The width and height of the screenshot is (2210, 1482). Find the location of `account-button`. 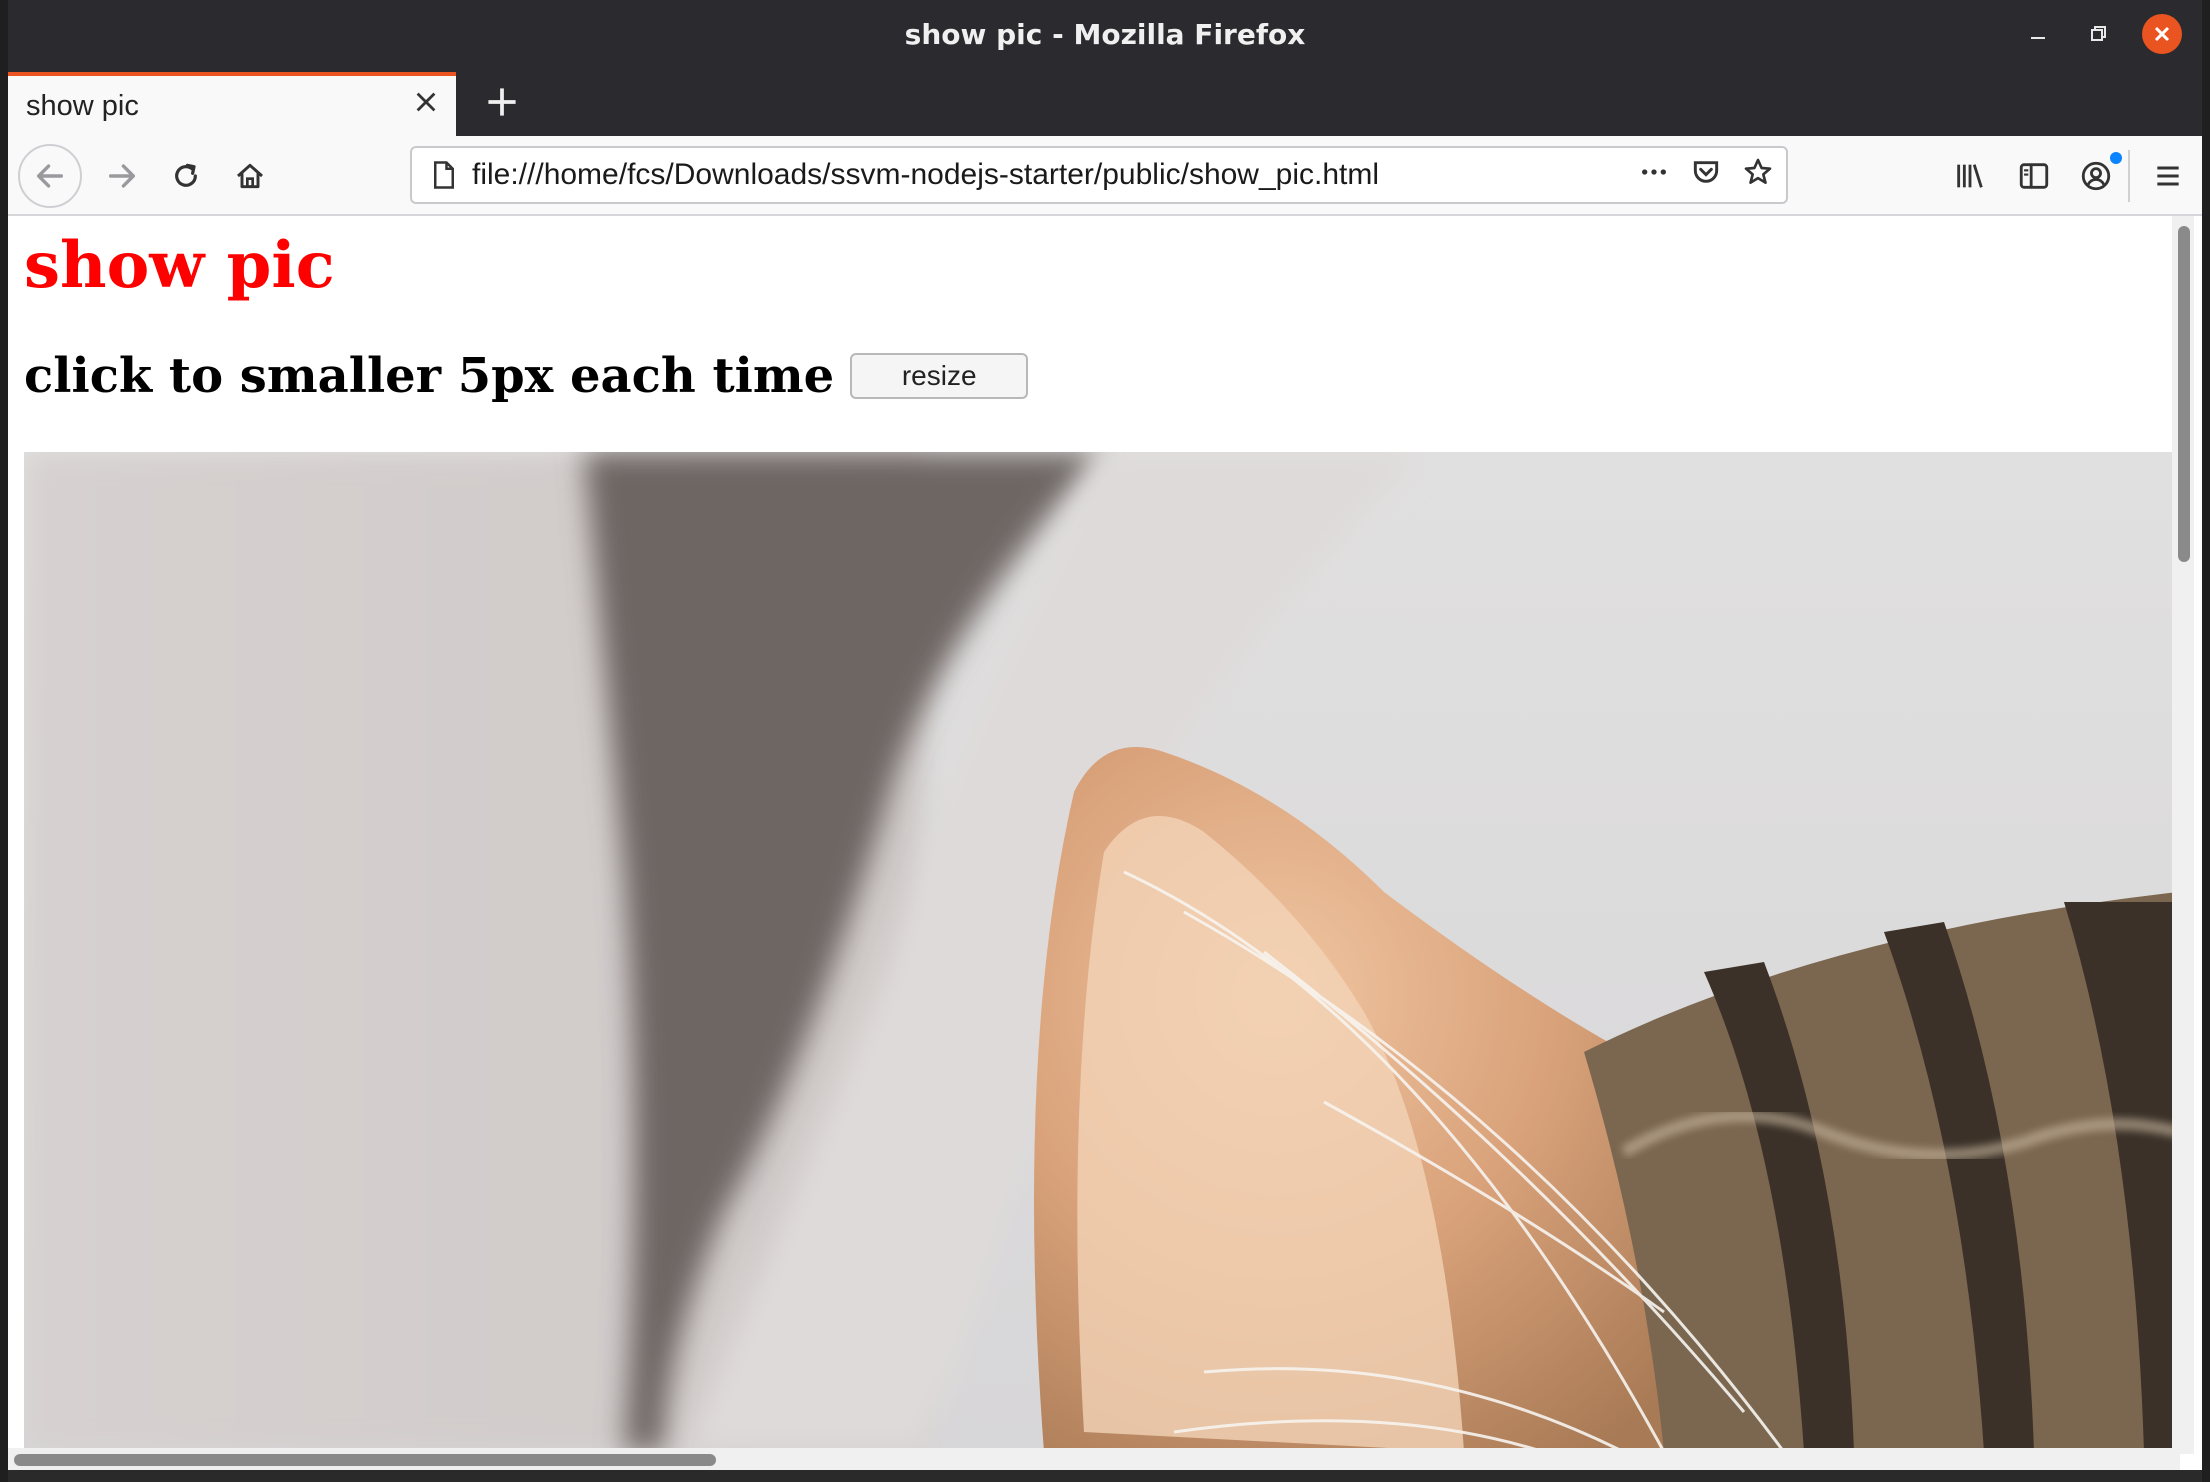

account-button is located at coordinates (2096, 176).